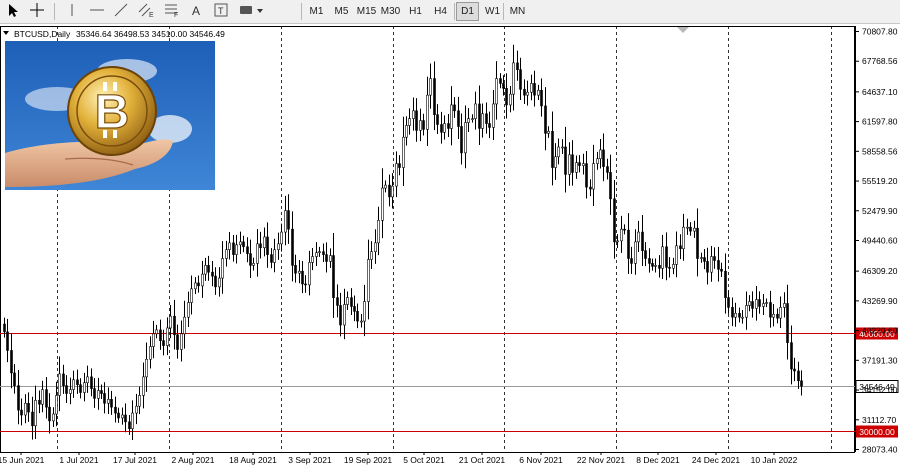  What do you see at coordinates (171, 11) in the screenshot?
I see `fibonacci-tool-button: F` at bounding box center [171, 11].